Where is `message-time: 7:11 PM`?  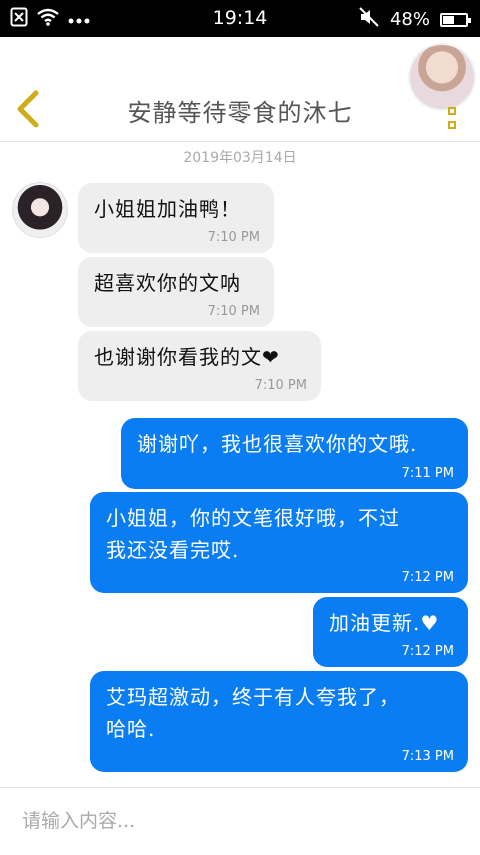
message-time: 7:11 PM is located at coordinates (427, 473).